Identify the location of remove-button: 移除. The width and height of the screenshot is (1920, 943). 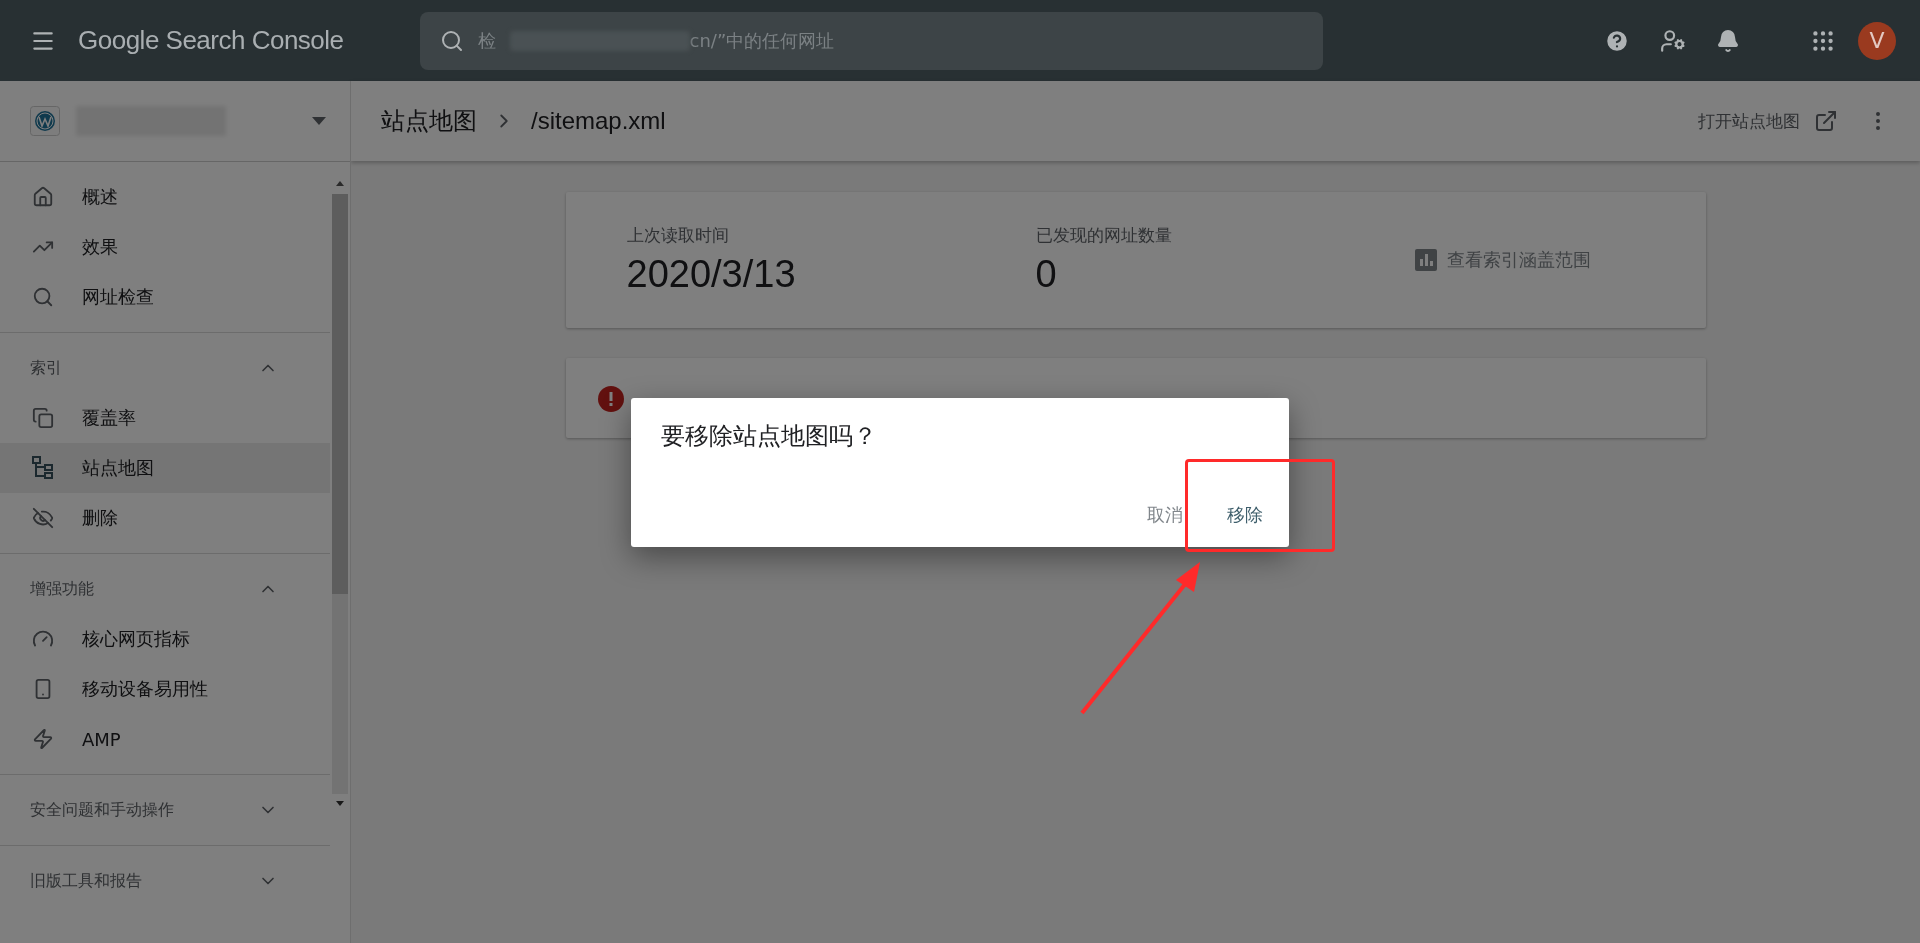
(1245, 515).